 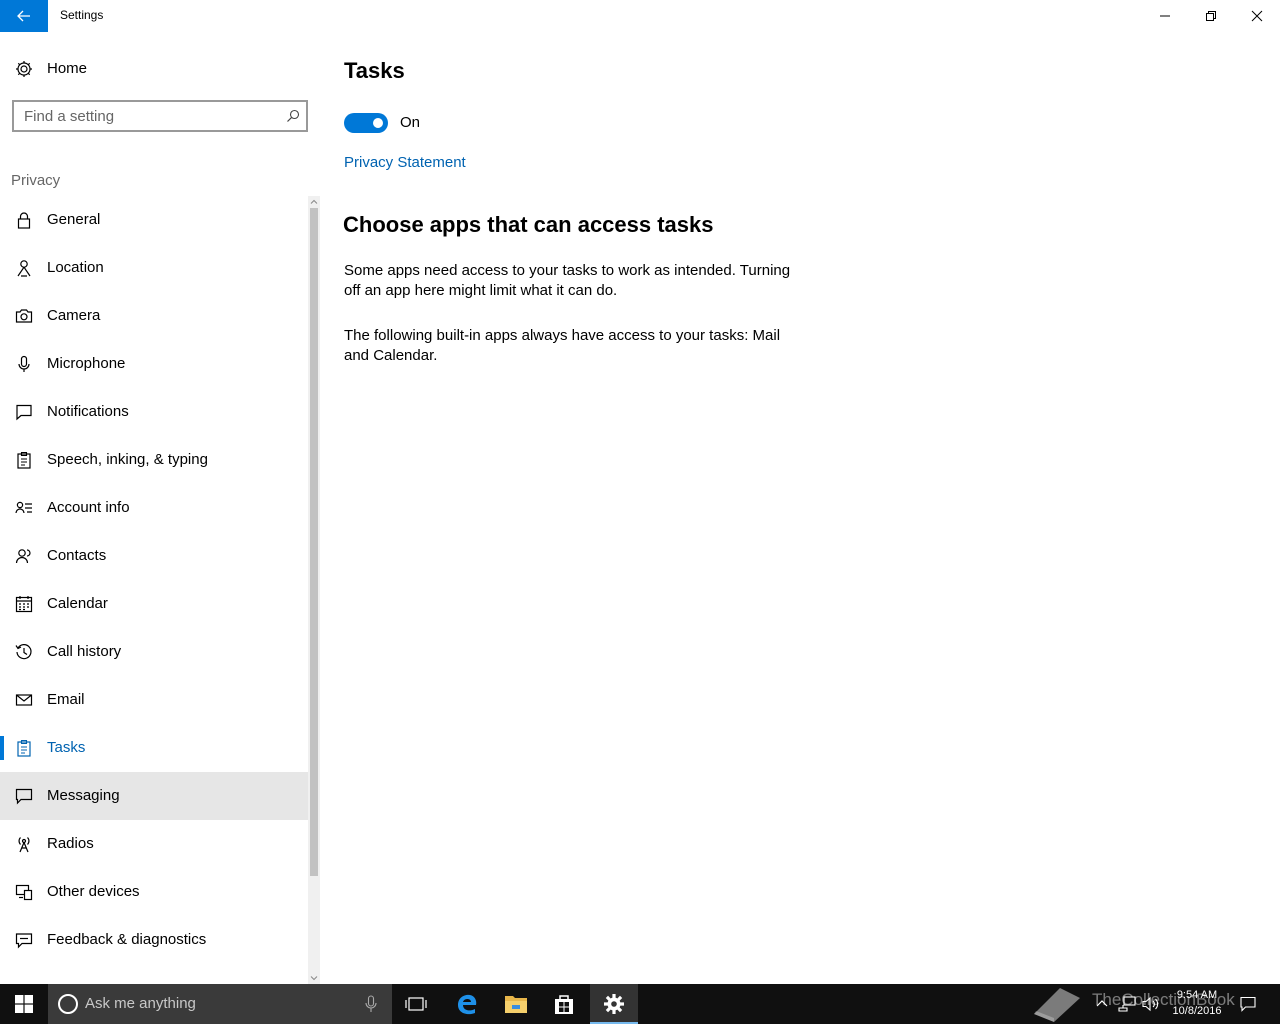 What do you see at coordinates (144, 116) in the screenshot?
I see `search-input` at bounding box center [144, 116].